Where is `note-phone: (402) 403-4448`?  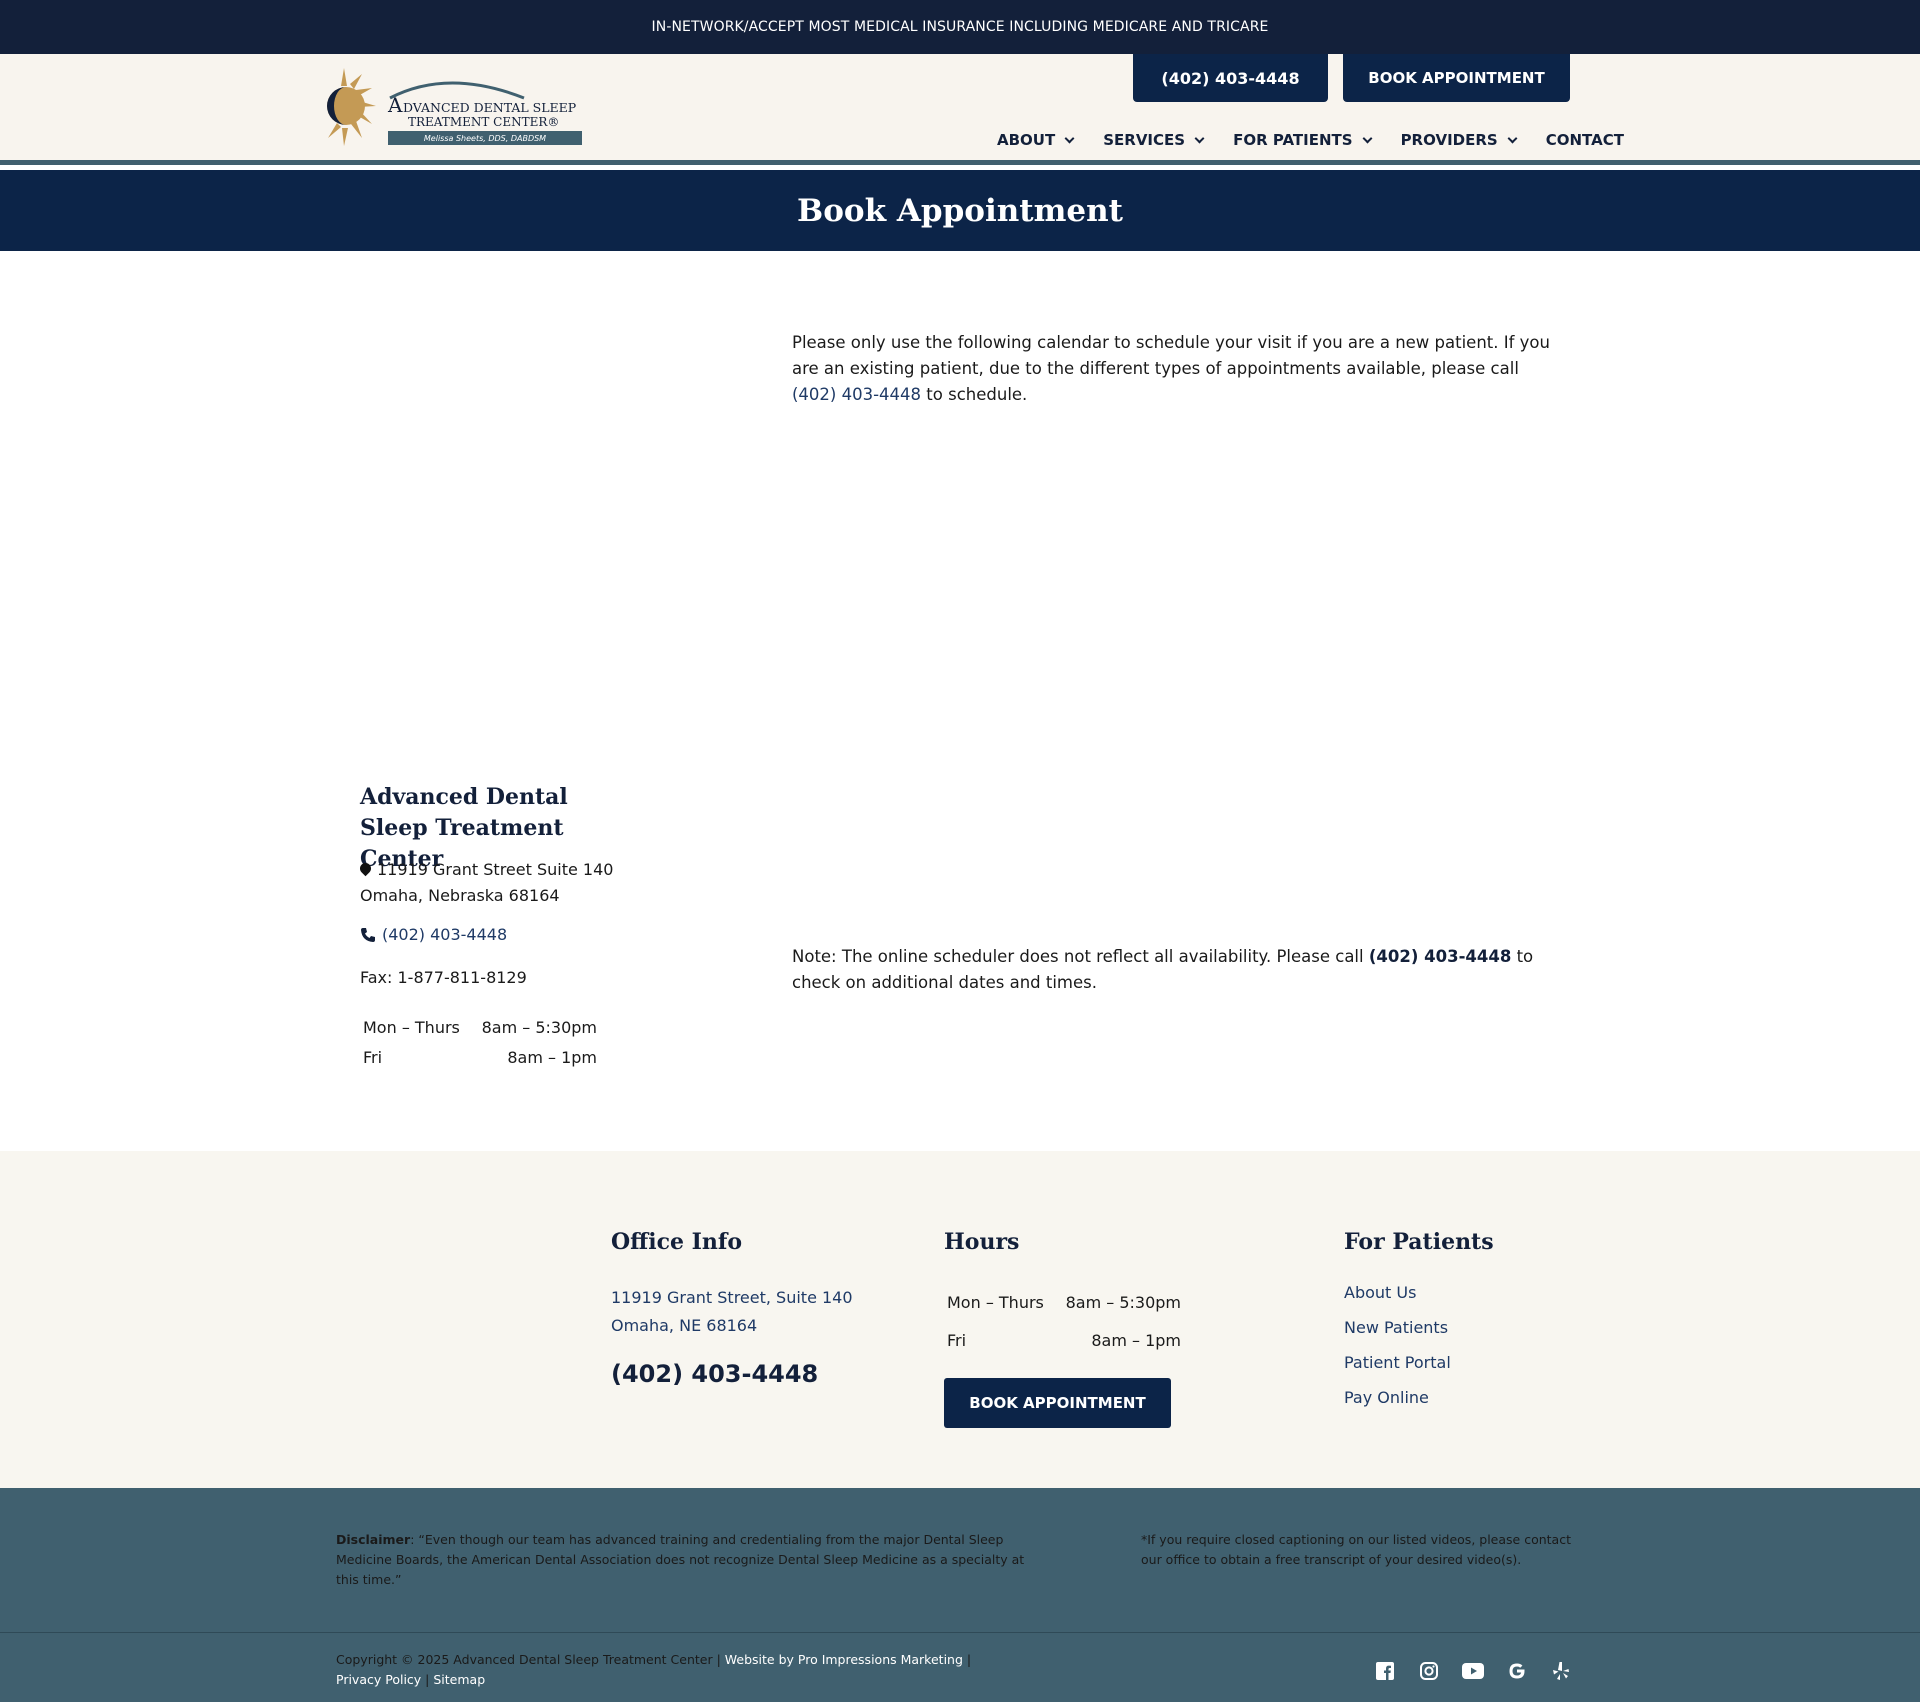 note-phone: (402) 403-4448 is located at coordinates (1440, 956).